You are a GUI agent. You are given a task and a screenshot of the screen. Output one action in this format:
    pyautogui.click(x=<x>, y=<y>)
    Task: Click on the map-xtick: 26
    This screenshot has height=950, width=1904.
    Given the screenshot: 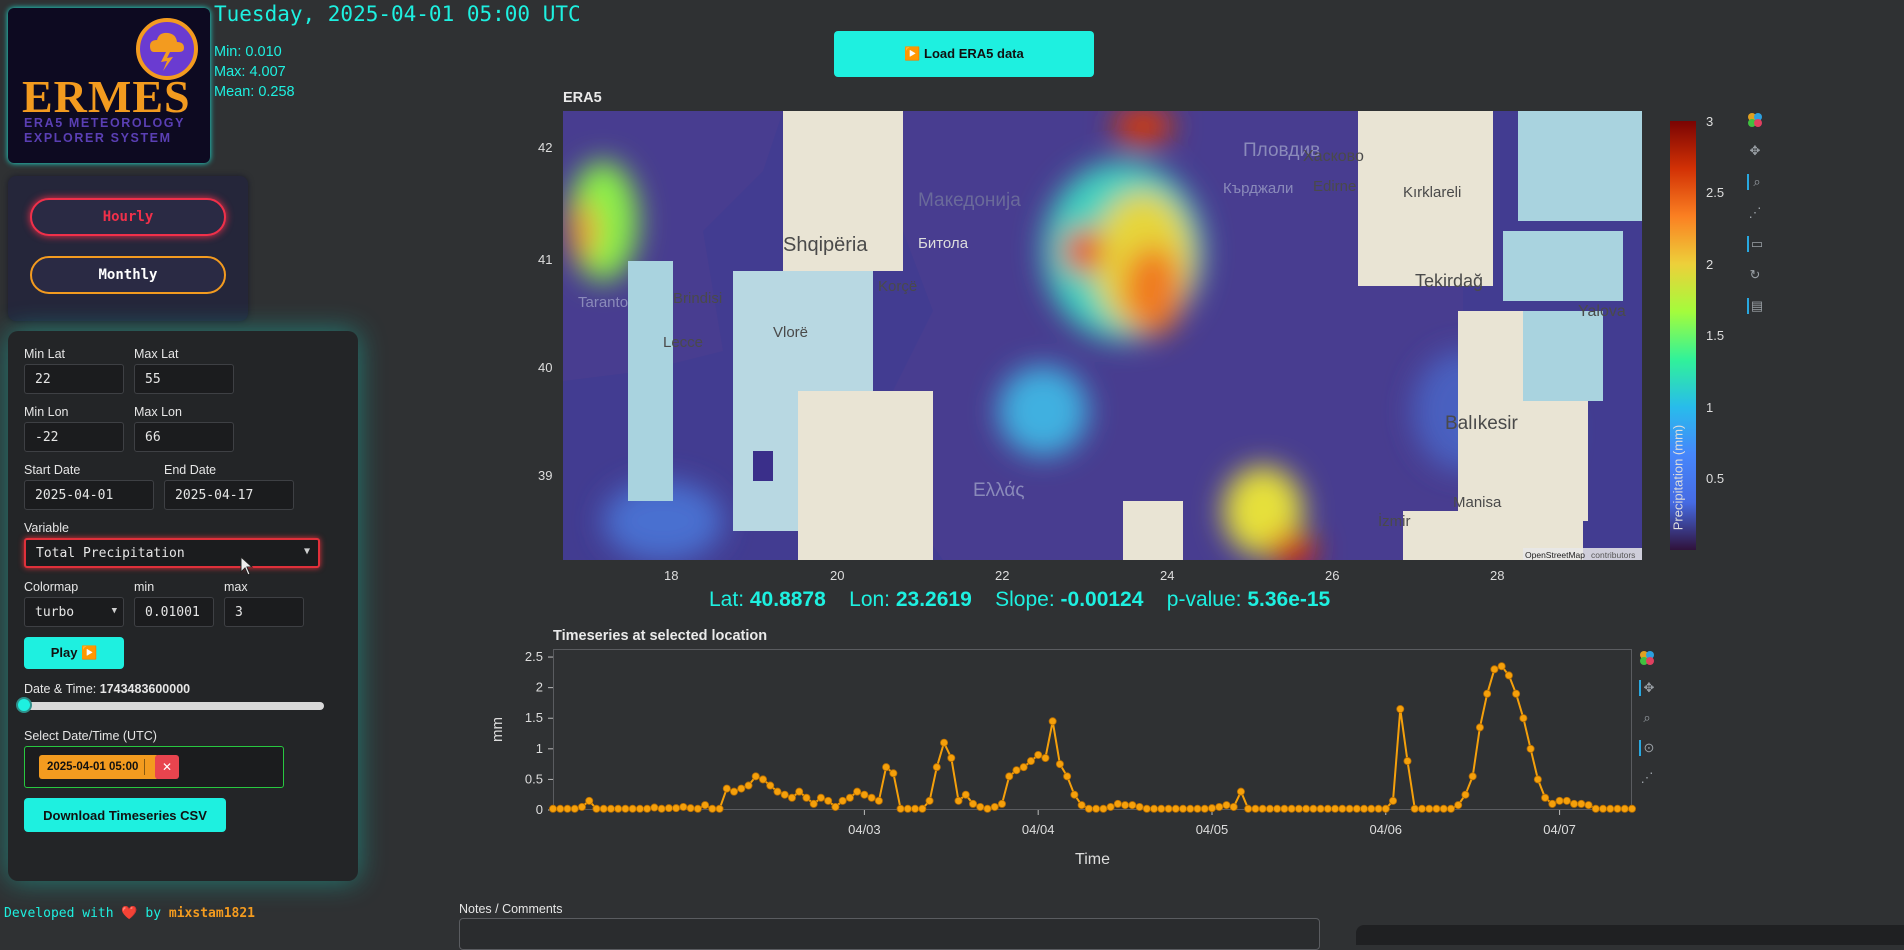 What is the action you would take?
    pyautogui.click(x=1332, y=575)
    